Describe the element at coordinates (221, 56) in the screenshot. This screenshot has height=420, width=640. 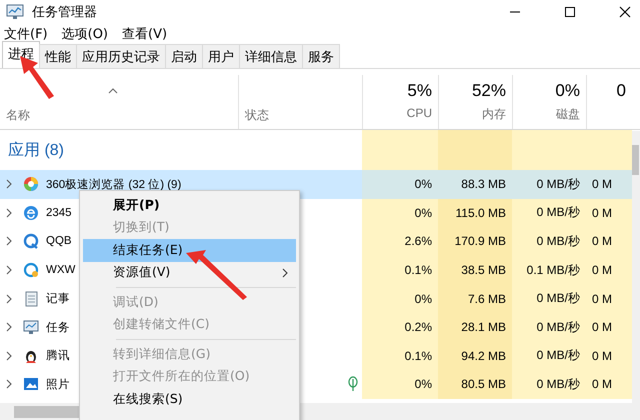
I see `tab: 用户` at that location.